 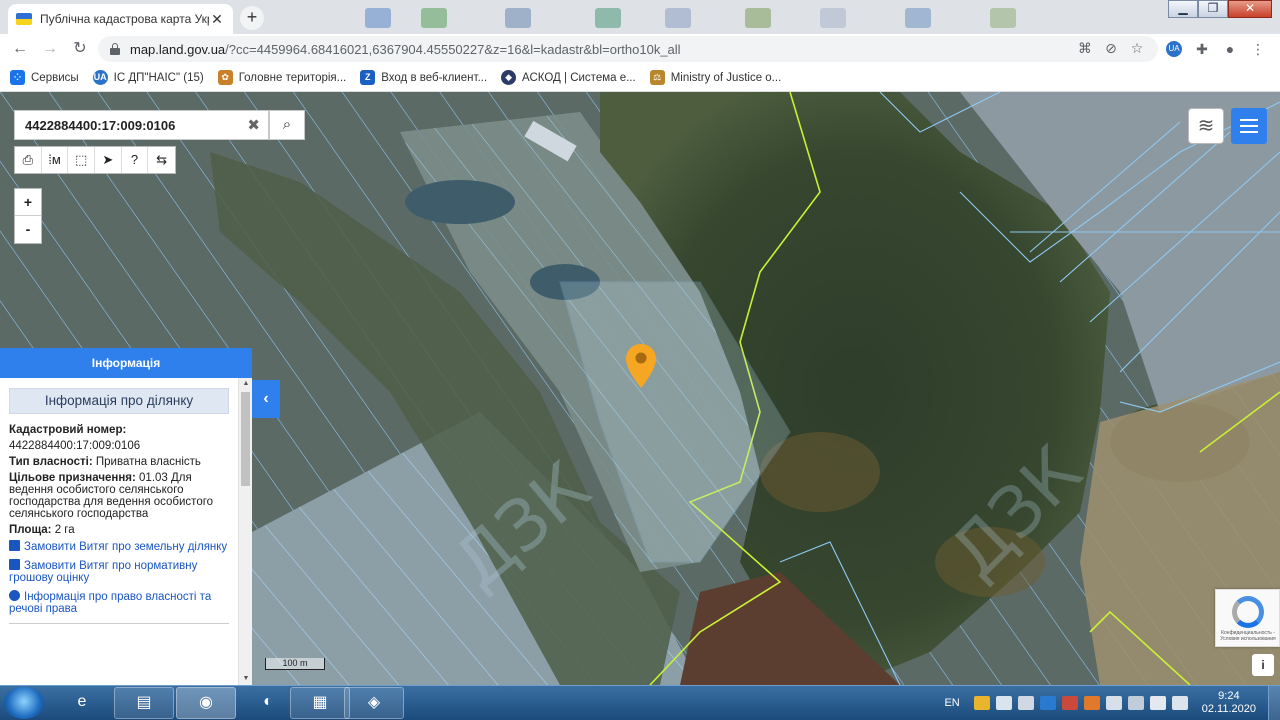 I want to click on flag-tray-icon, so click(x=1157, y=703).